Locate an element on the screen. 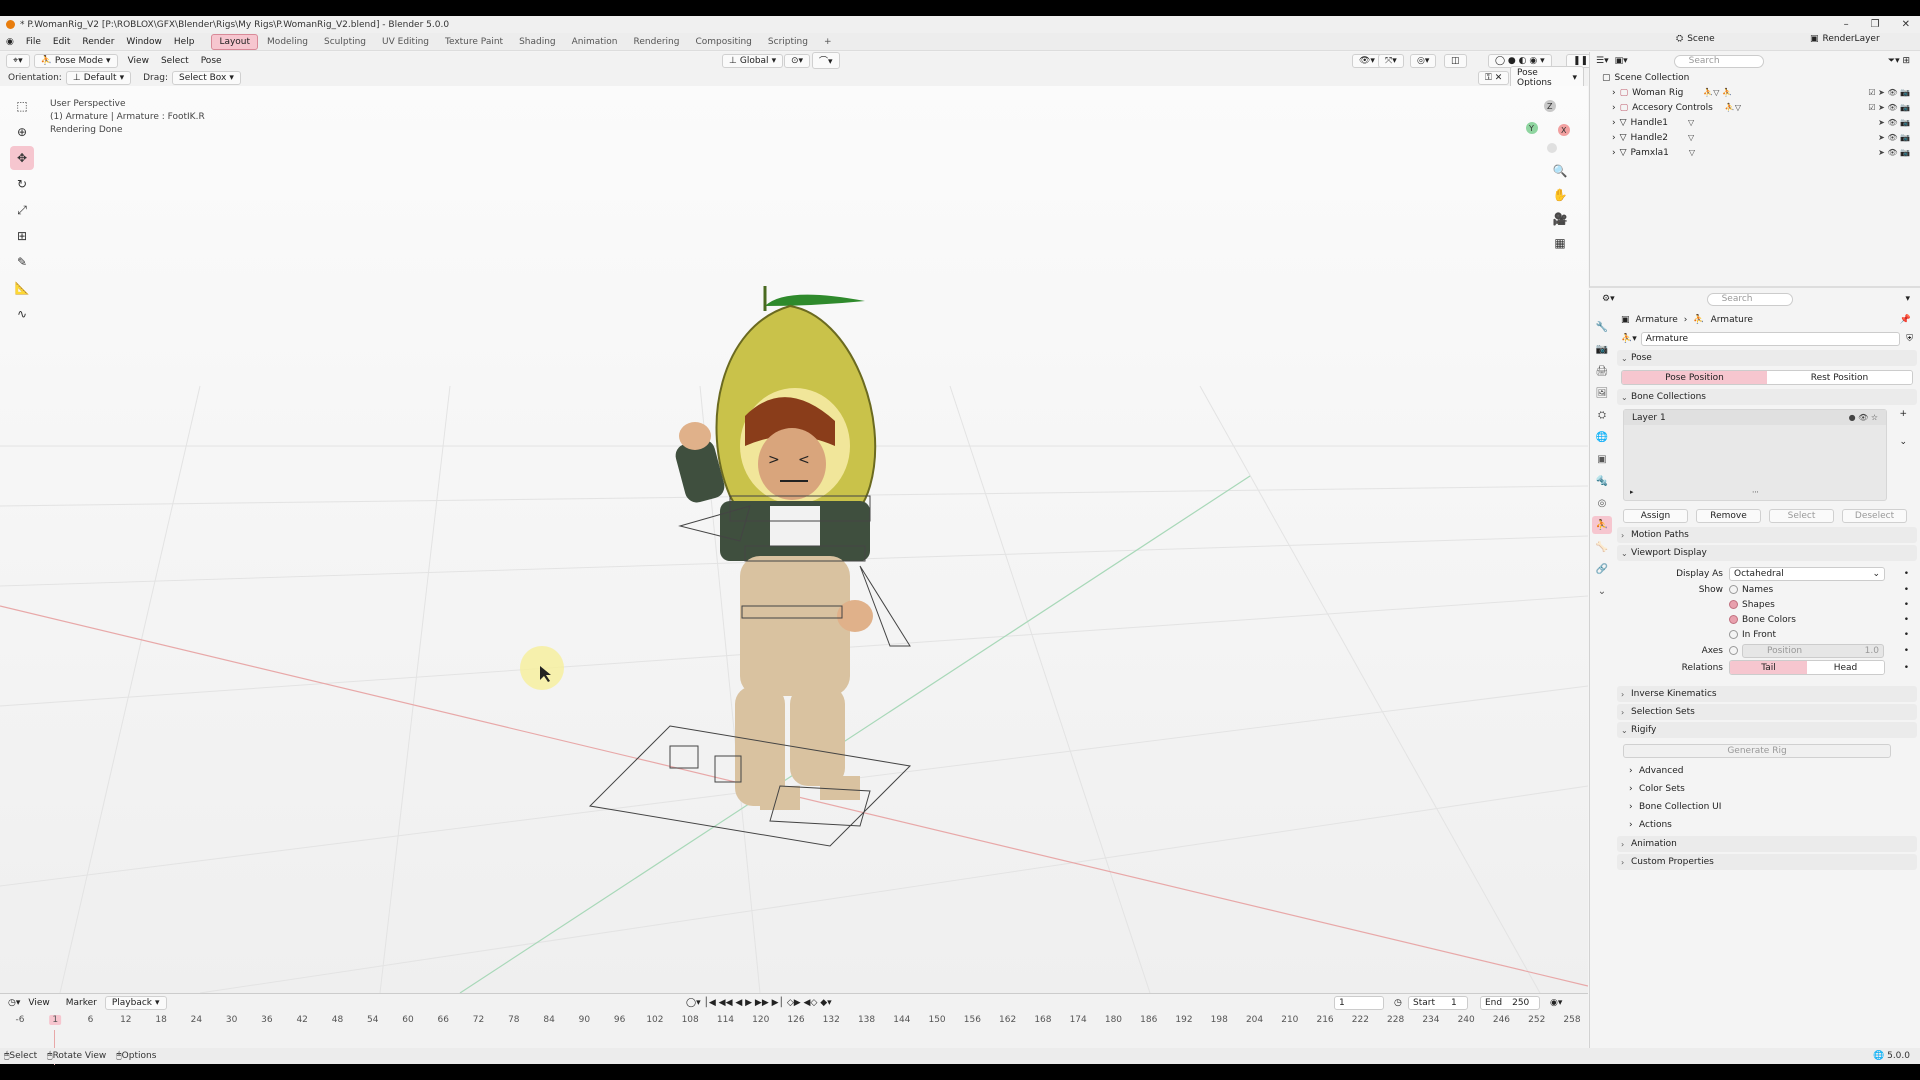  outliner-item-accesory-controls: › ▢ Accesory Controls ⛹▽ ☑ ➤ 👁 📷 is located at coordinates (1761, 107).